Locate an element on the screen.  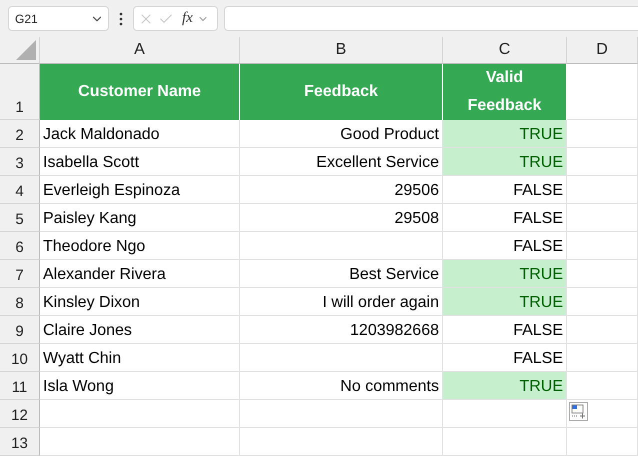
table-cell: 29506 is located at coordinates (341, 190).